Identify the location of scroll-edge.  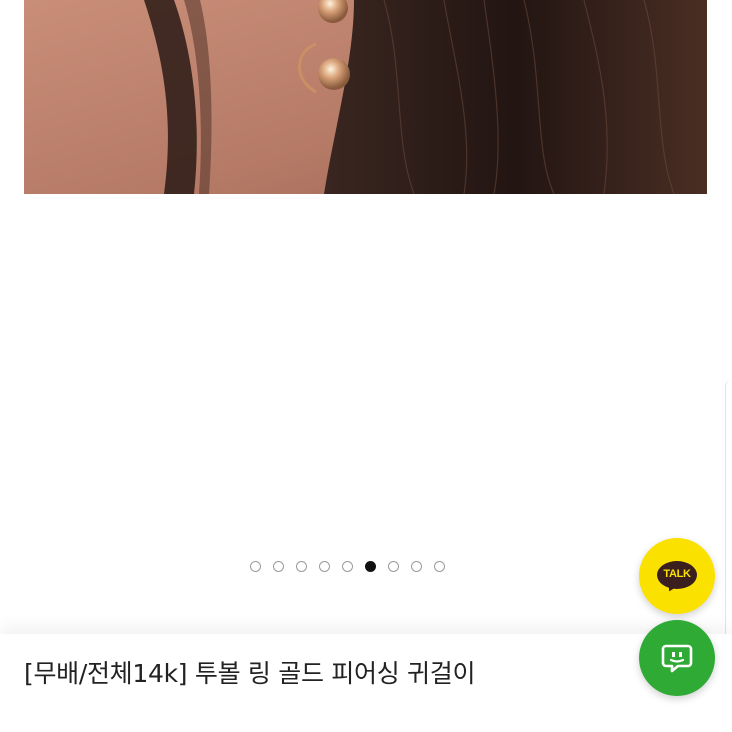
(728, 525).